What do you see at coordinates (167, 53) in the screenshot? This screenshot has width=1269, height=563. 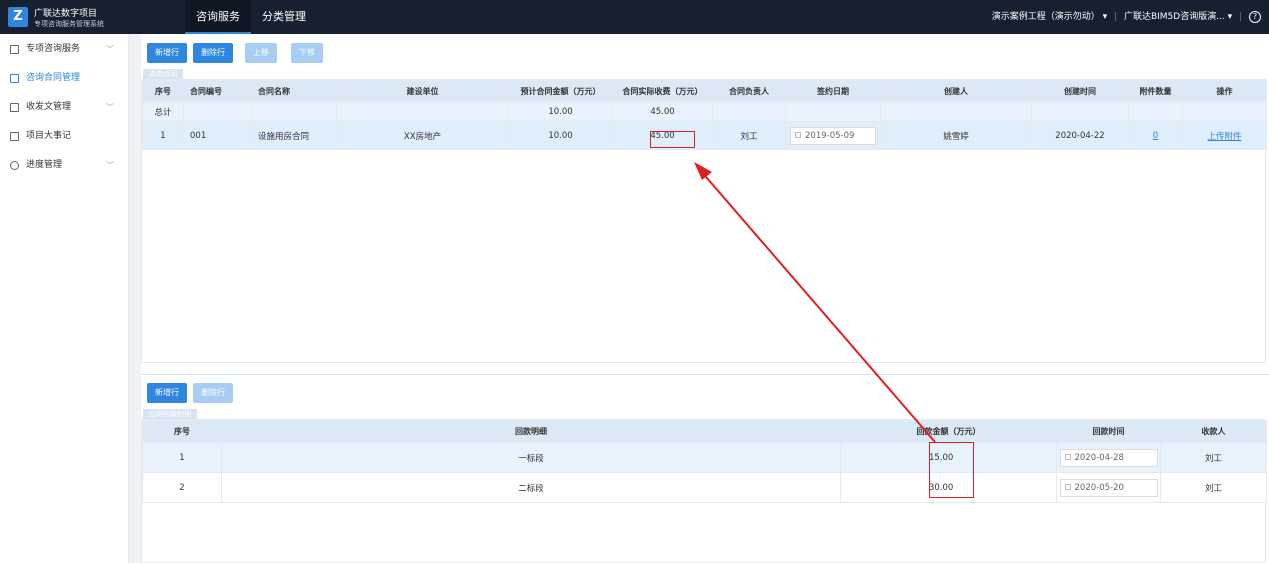 I see `upper-add-row-button: 新增行` at bounding box center [167, 53].